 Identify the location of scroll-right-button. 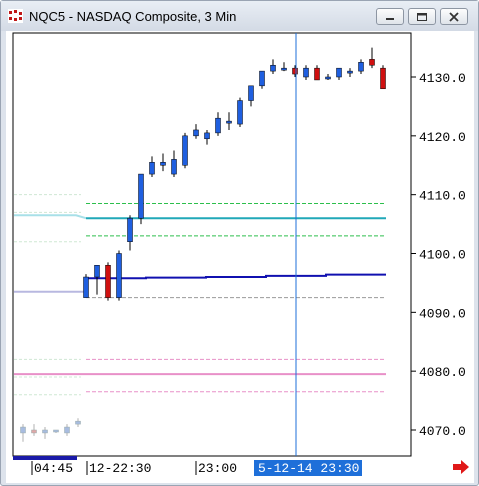
(461, 467).